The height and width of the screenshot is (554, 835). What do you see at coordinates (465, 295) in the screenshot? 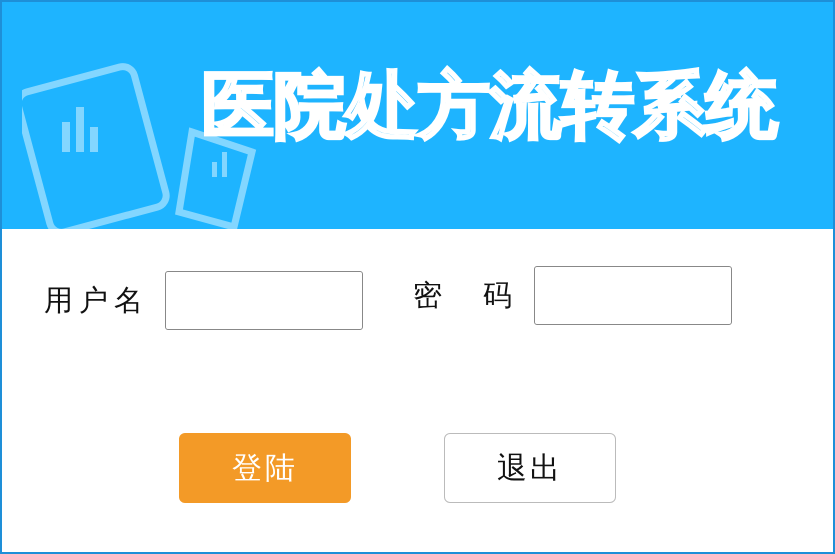
I see `field-label: 密 码` at bounding box center [465, 295].